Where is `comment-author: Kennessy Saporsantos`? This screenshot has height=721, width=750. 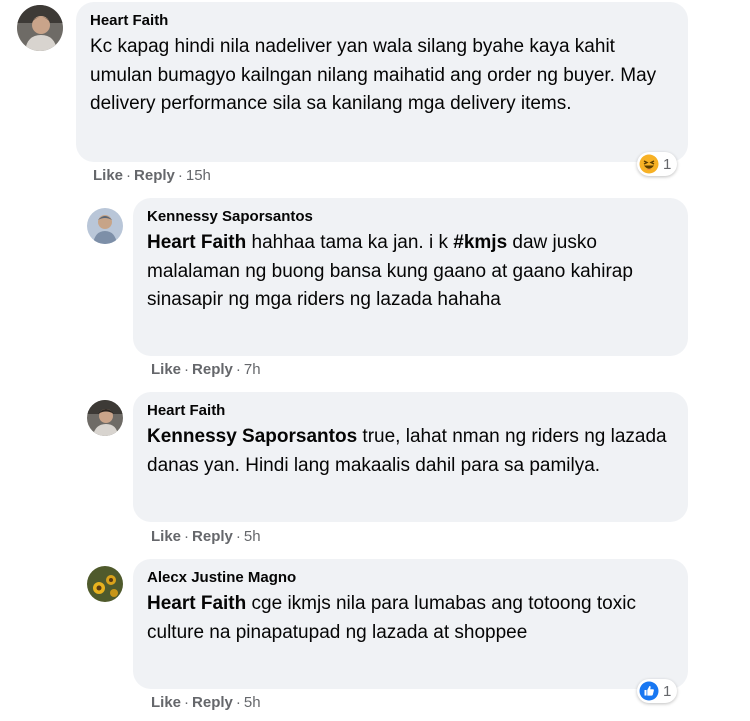
comment-author: Kennessy Saporsantos is located at coordinates (410, 216).